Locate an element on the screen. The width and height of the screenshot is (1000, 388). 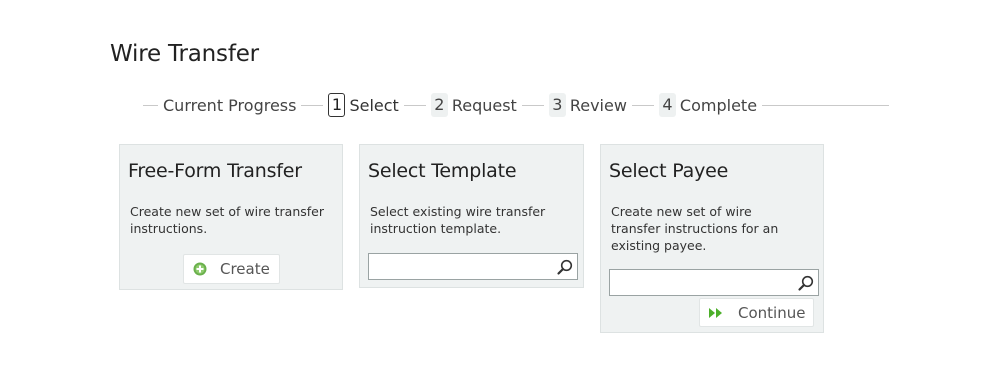
step-label: Request is located at coordinates (484, 105).